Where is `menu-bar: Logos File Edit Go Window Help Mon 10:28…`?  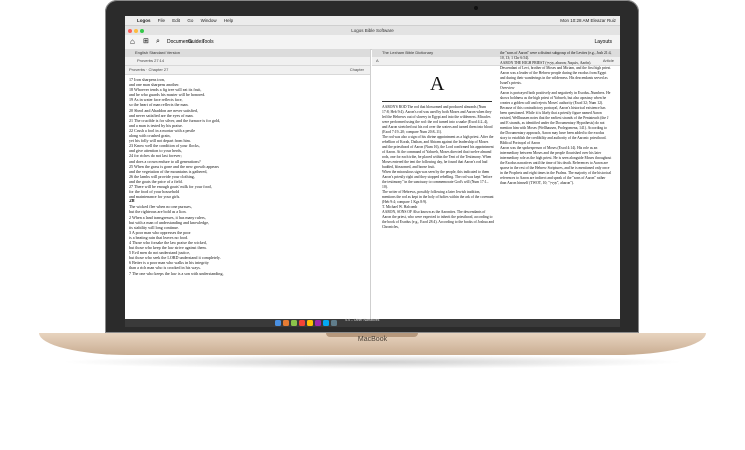
menu-bar: Logos File Edit Go Window Help Mon 10:28… is located at coordinates (372, 21).